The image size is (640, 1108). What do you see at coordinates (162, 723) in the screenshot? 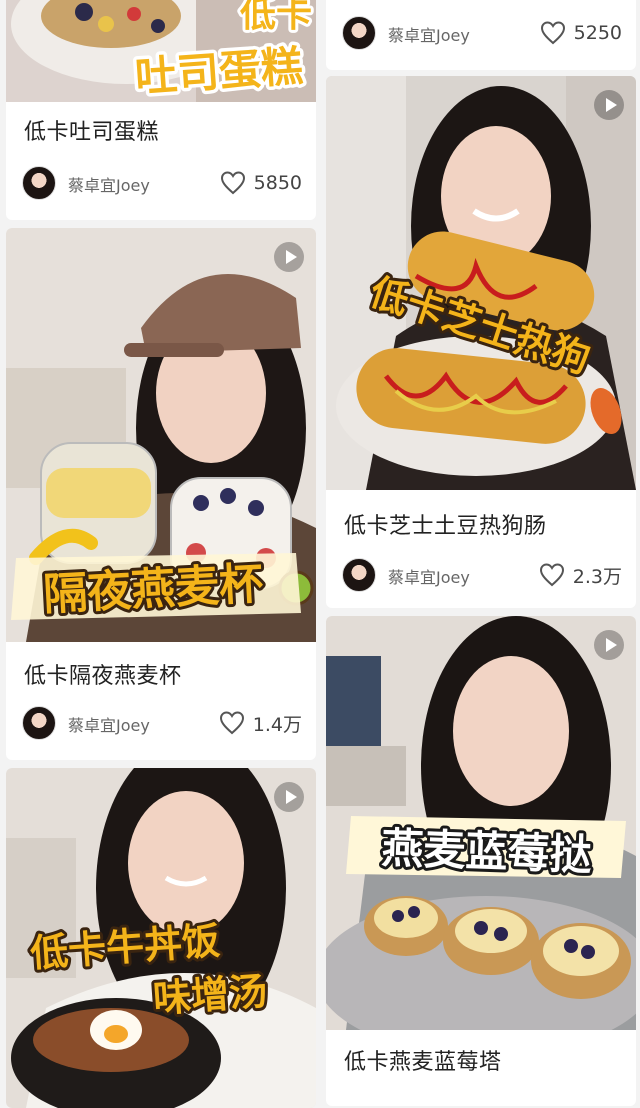
I see `recipe-meta: 蔡卓宜Joey 1.4万` at bounding box center [162, 723].